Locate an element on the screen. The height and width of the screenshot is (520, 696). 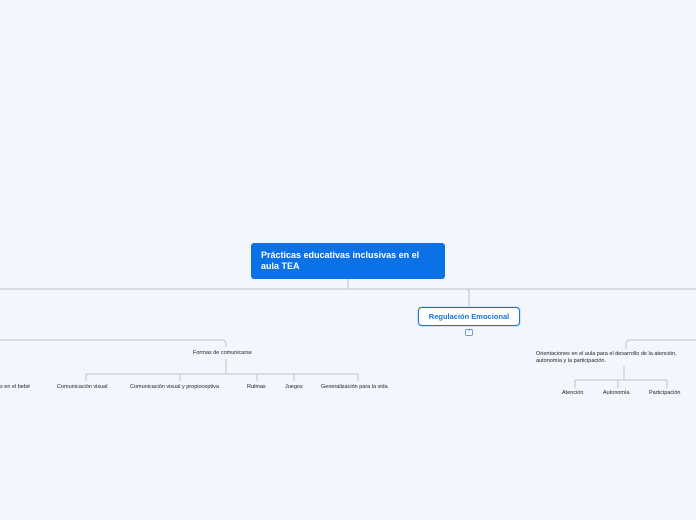
subtopic-bebe: s en el bebé is located at coordinates (15, 387).